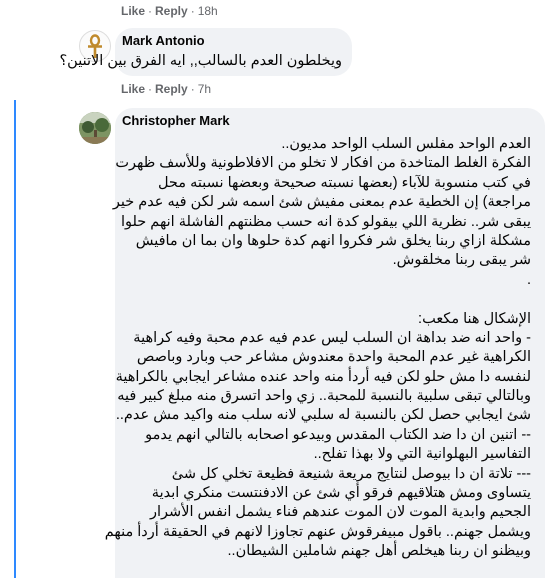 This screenshot has height=578, width=554. Describe the element at coordinates (474, 318) in the screenshot. I see `comment-line: الإشكال هنا مكعب:` at that location.